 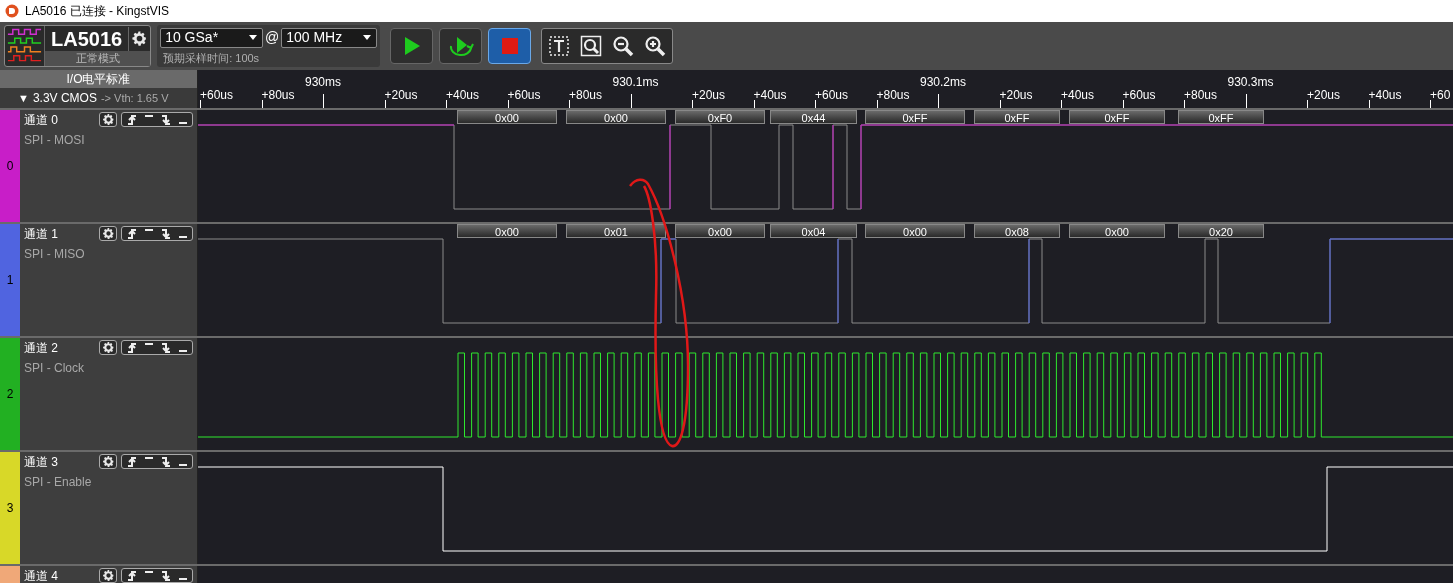 I want to click on app-logo-icon, so click(x=12, y=11).